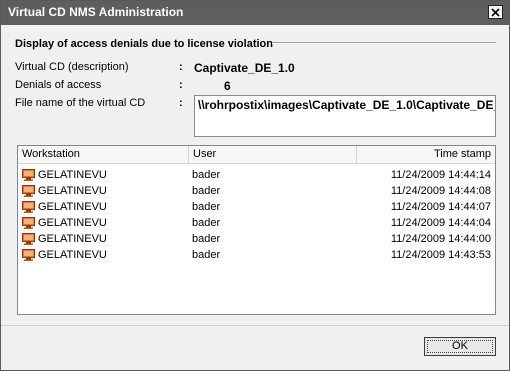 Image resolution: width=510 pixels, height=371 pixels. I want to click on window-title: Virtual CD NMS Administration, so click(96, 12).